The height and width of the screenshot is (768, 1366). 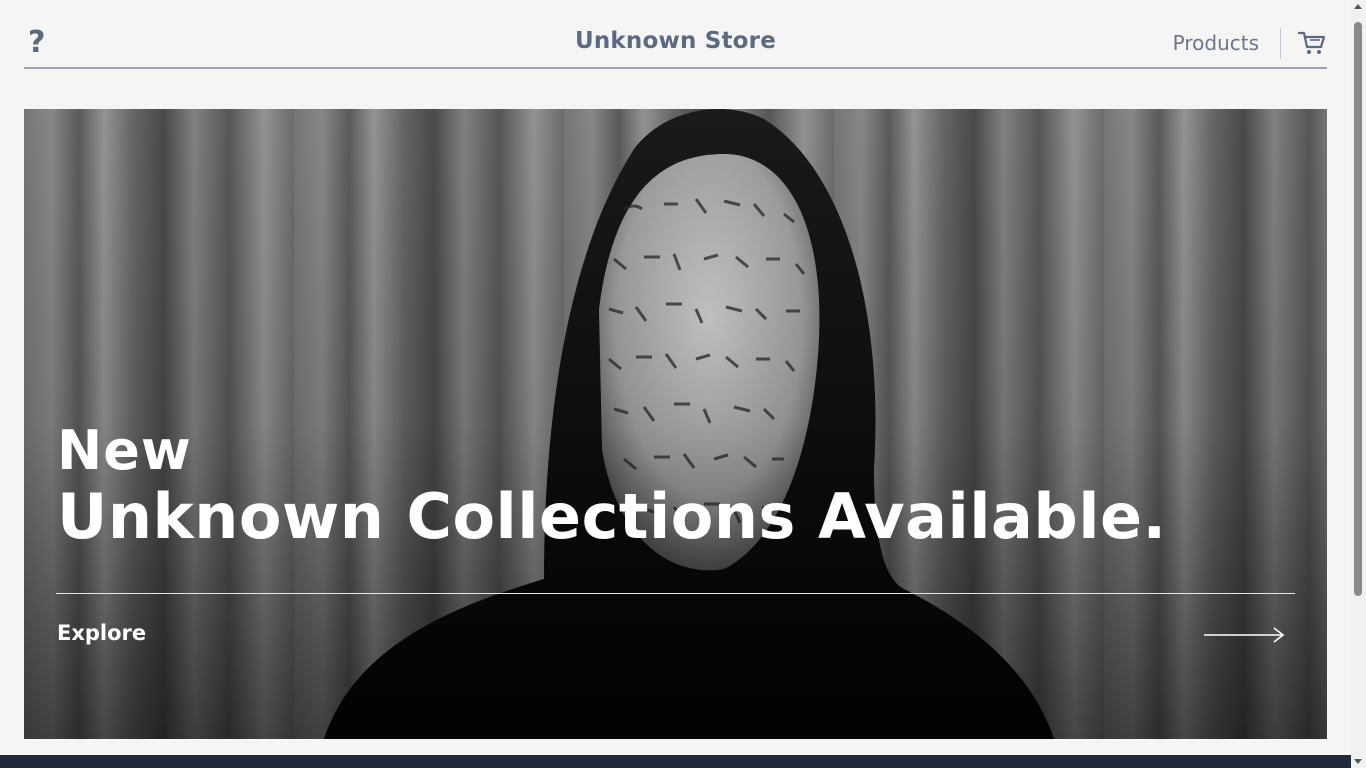 What do you see at coordinates (1358, 309) in the screenshot?
I see `scrollbar-thumb` at bounding box center [1358, 309].